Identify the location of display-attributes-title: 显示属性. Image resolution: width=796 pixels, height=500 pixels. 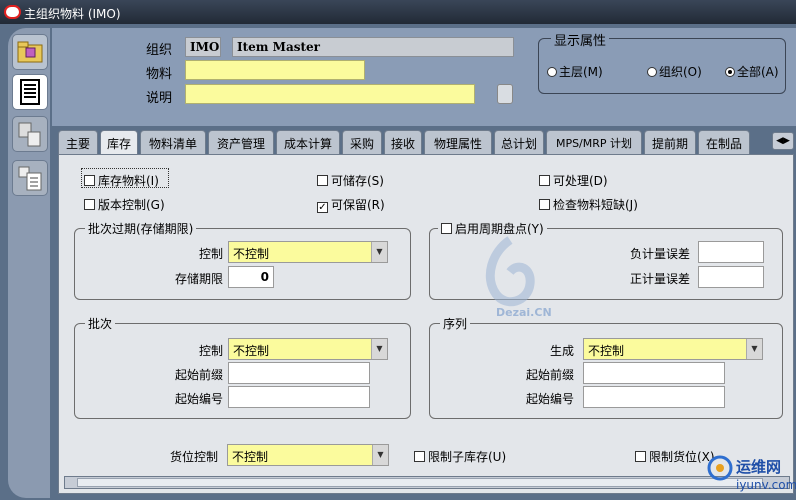
(580, 39).